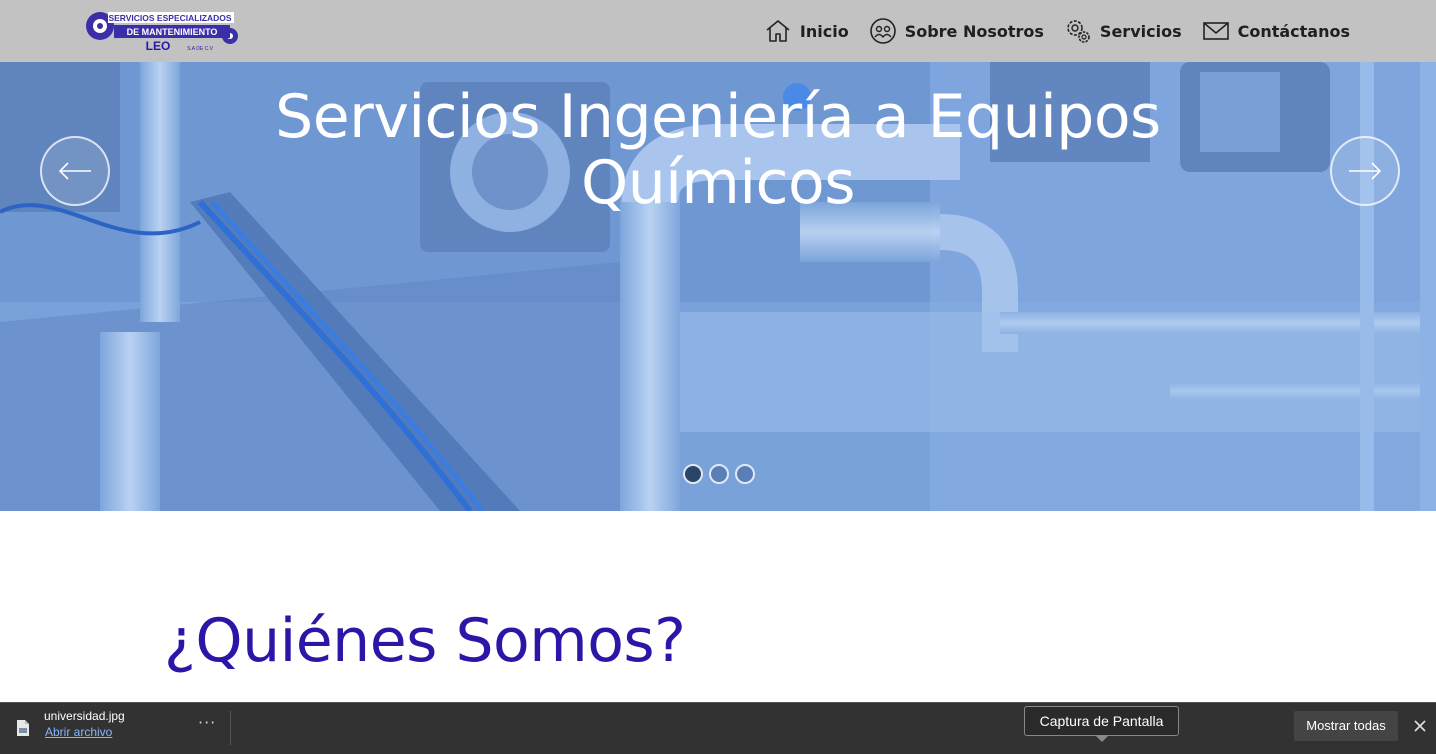 The image size is (1436, 754). I want to click on carousel-next-button, so click(1365, 171).